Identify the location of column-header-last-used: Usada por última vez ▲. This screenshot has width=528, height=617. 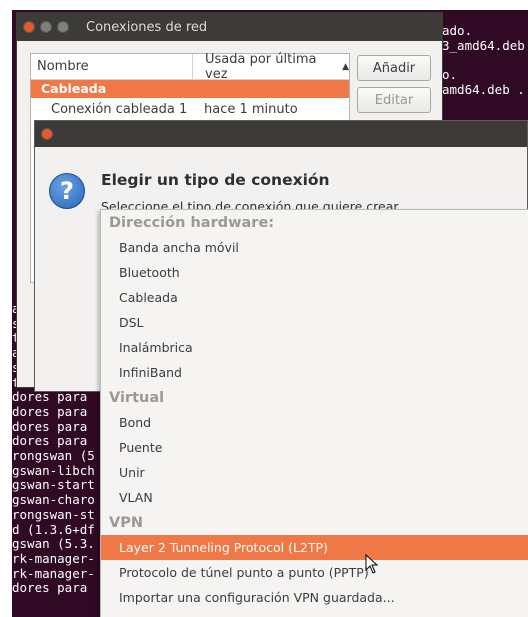
(271, 67).